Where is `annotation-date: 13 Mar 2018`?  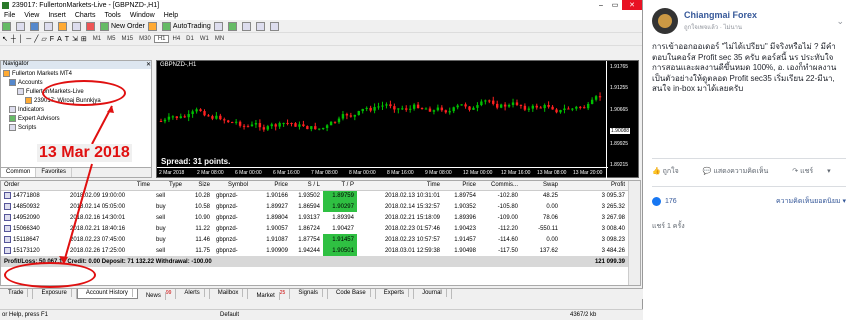 annotation-date: 13 Mar 2018 is located at coordinates (84, 153).